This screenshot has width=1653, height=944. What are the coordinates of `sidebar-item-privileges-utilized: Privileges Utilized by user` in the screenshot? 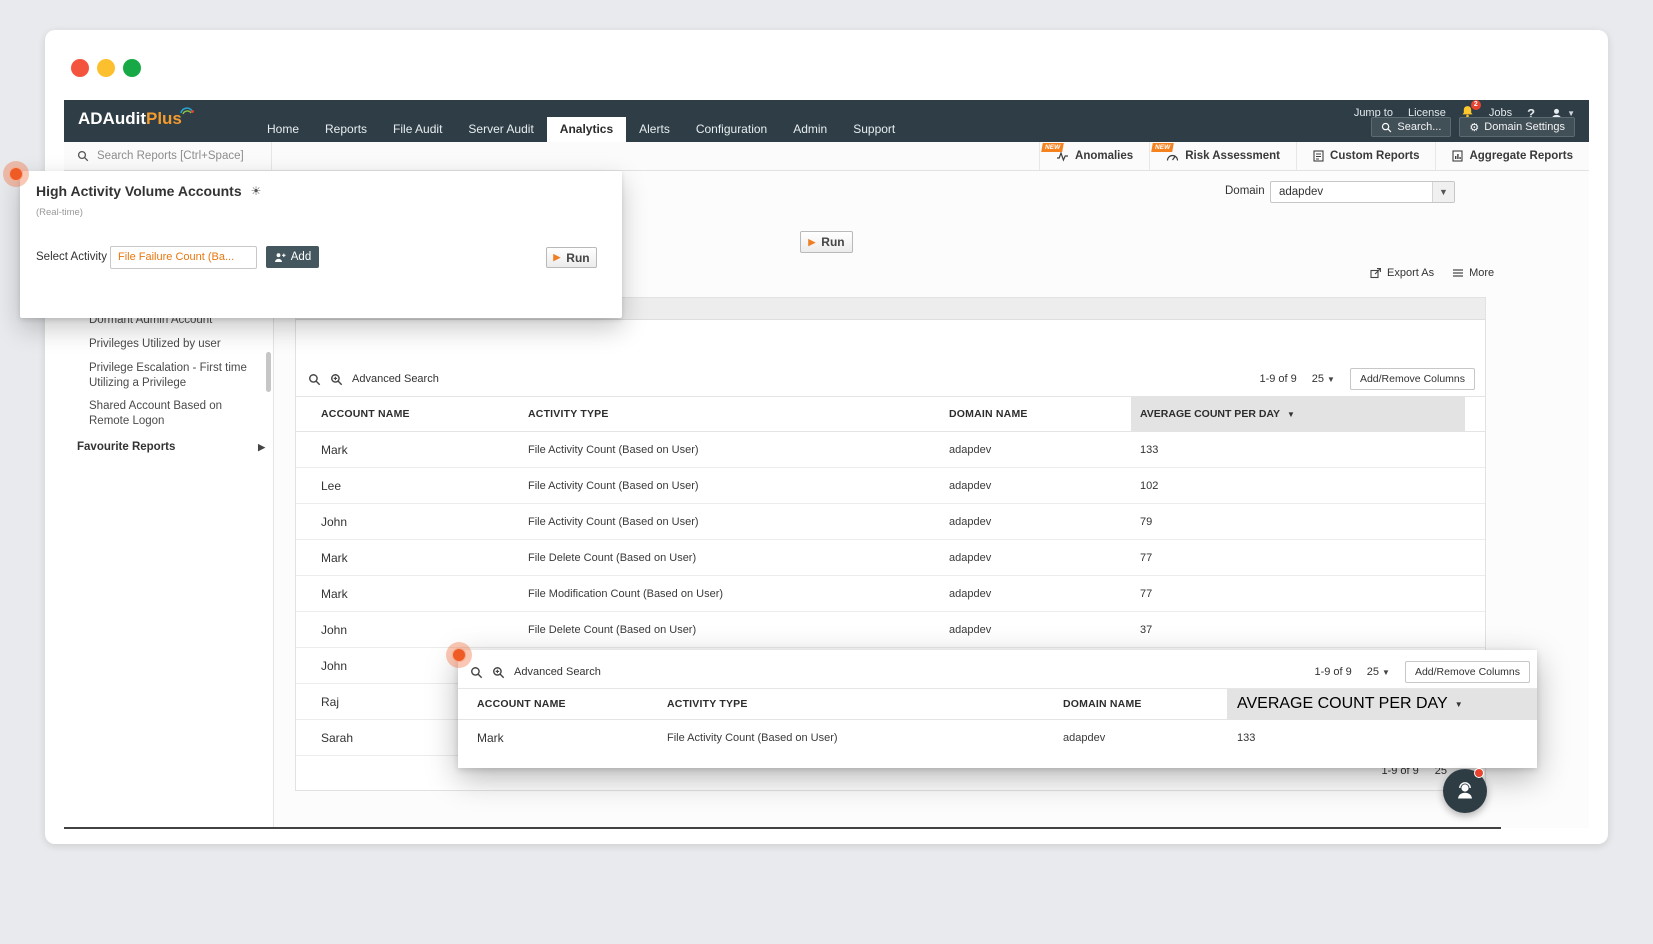 It's located at (169, 344).